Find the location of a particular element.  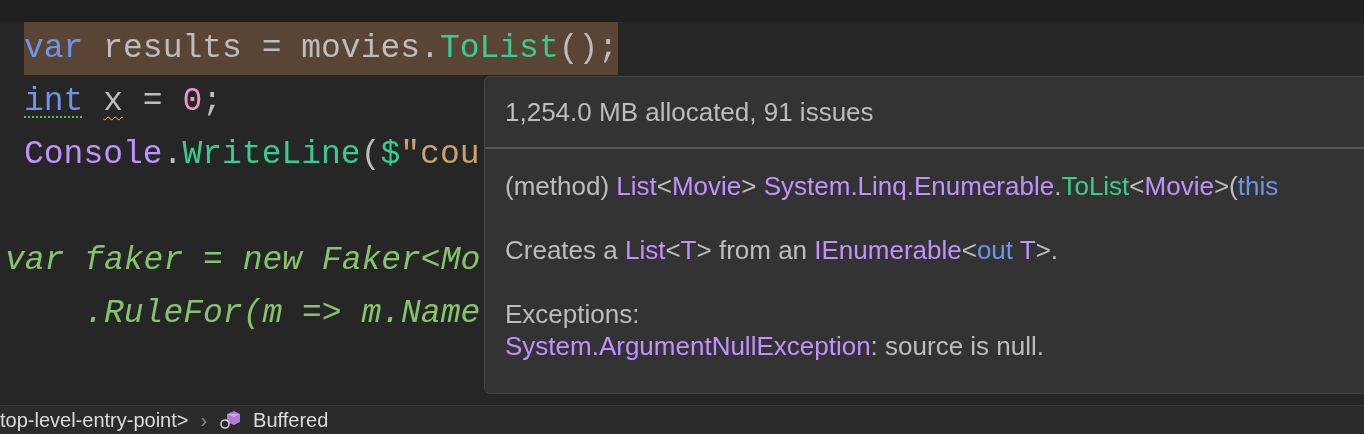

tooltip-header: 1,254.0 MB allocated, 91 issues is located at coordinates (689, 112).